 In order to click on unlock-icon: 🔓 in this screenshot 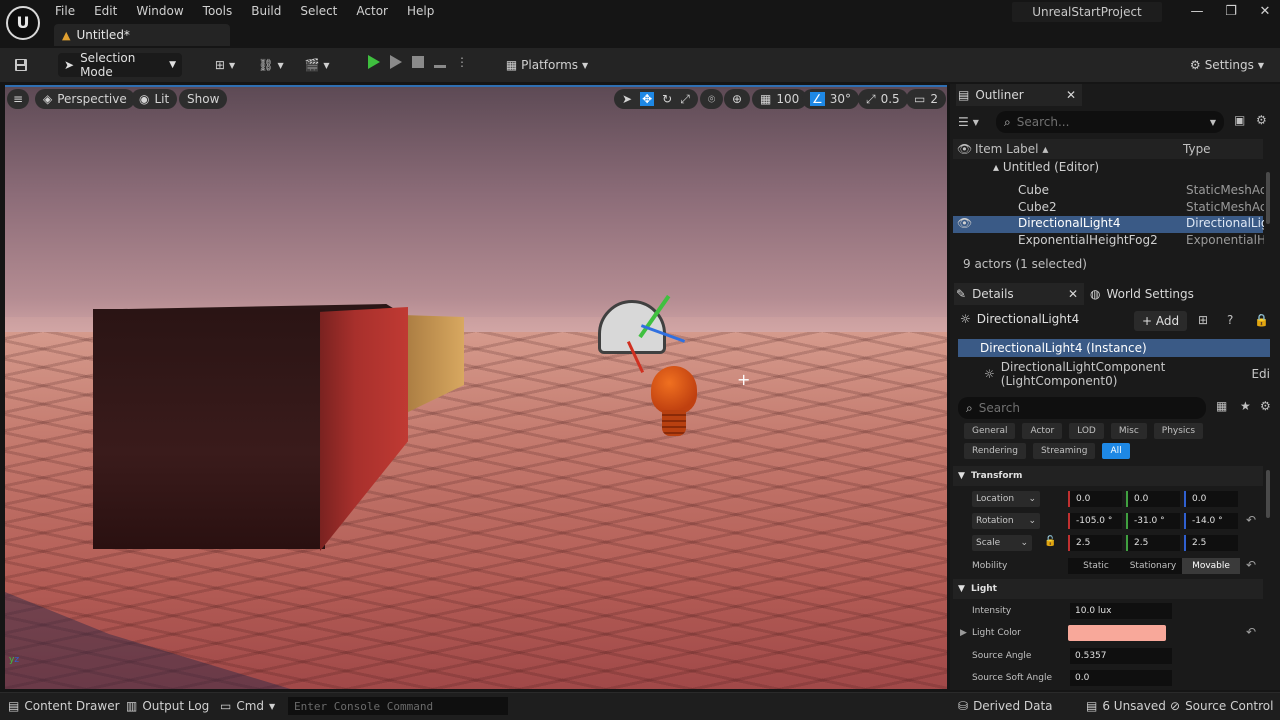, I will do `click(1050, 541)`.